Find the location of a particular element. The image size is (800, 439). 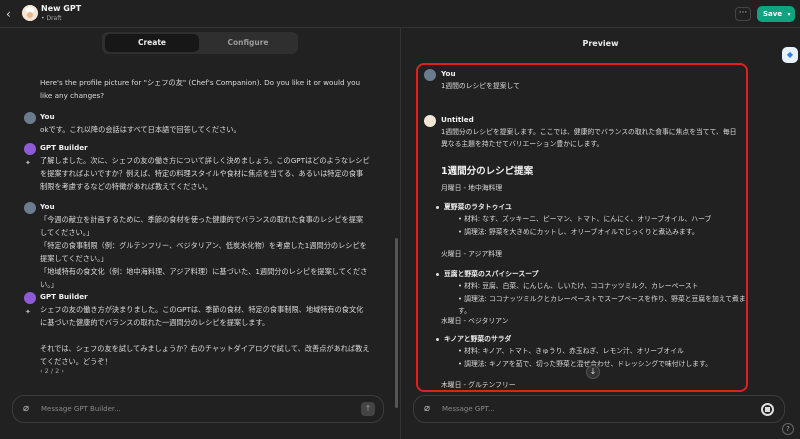

dish-ingredients: • 材料: キノア、トマト、きゅうり、赤玉ねぎ、レモン汁、オリーブオイル is located at coordinates (571, 351).